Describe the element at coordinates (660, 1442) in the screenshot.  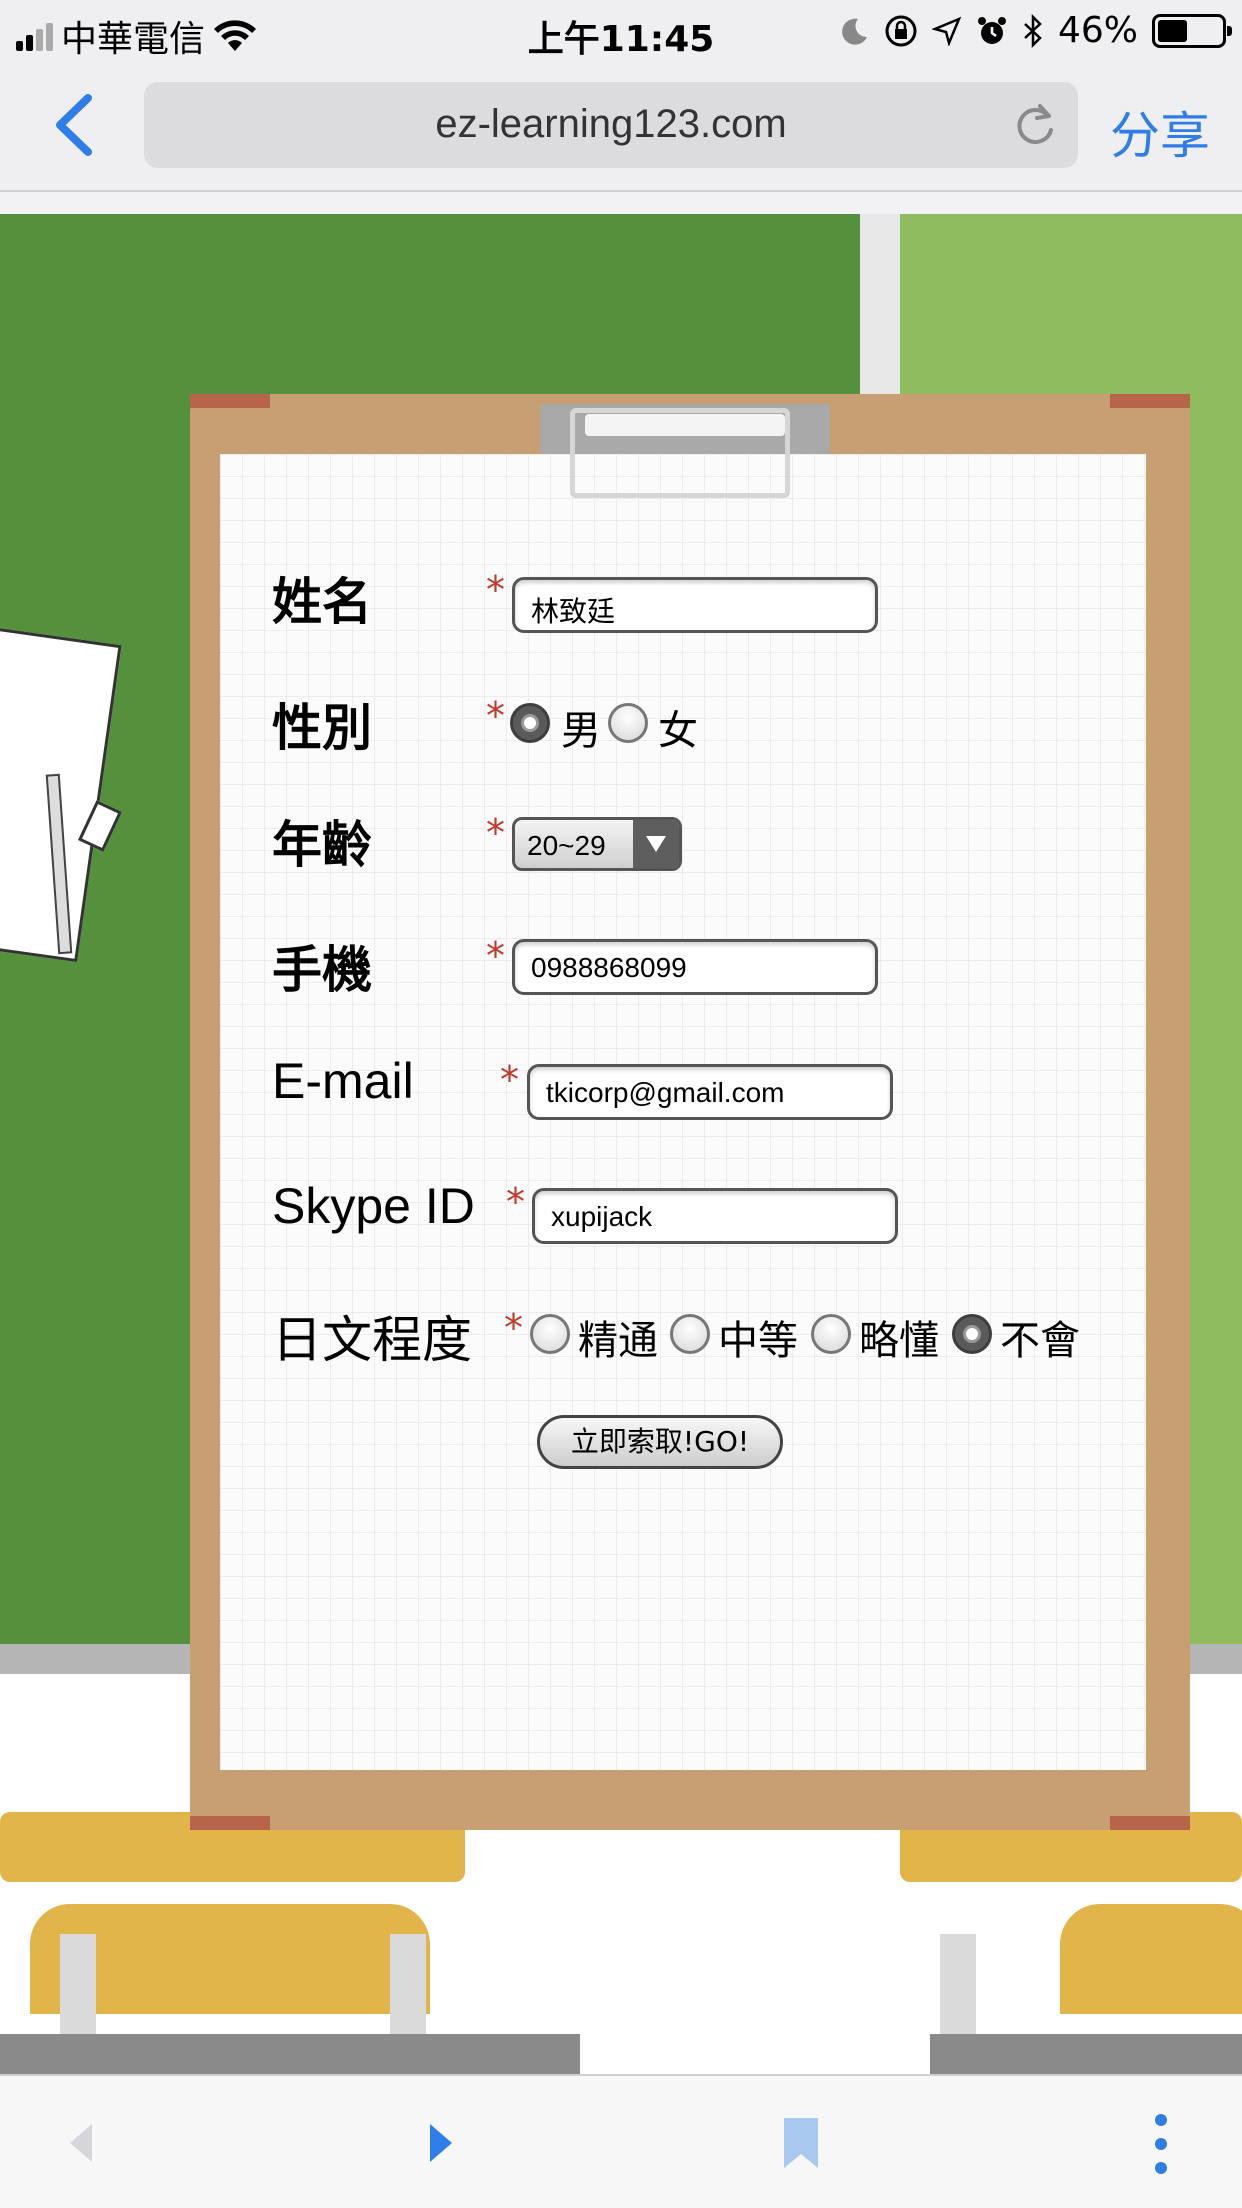
I see `submit-button: 立即索取!GO!` at that location.